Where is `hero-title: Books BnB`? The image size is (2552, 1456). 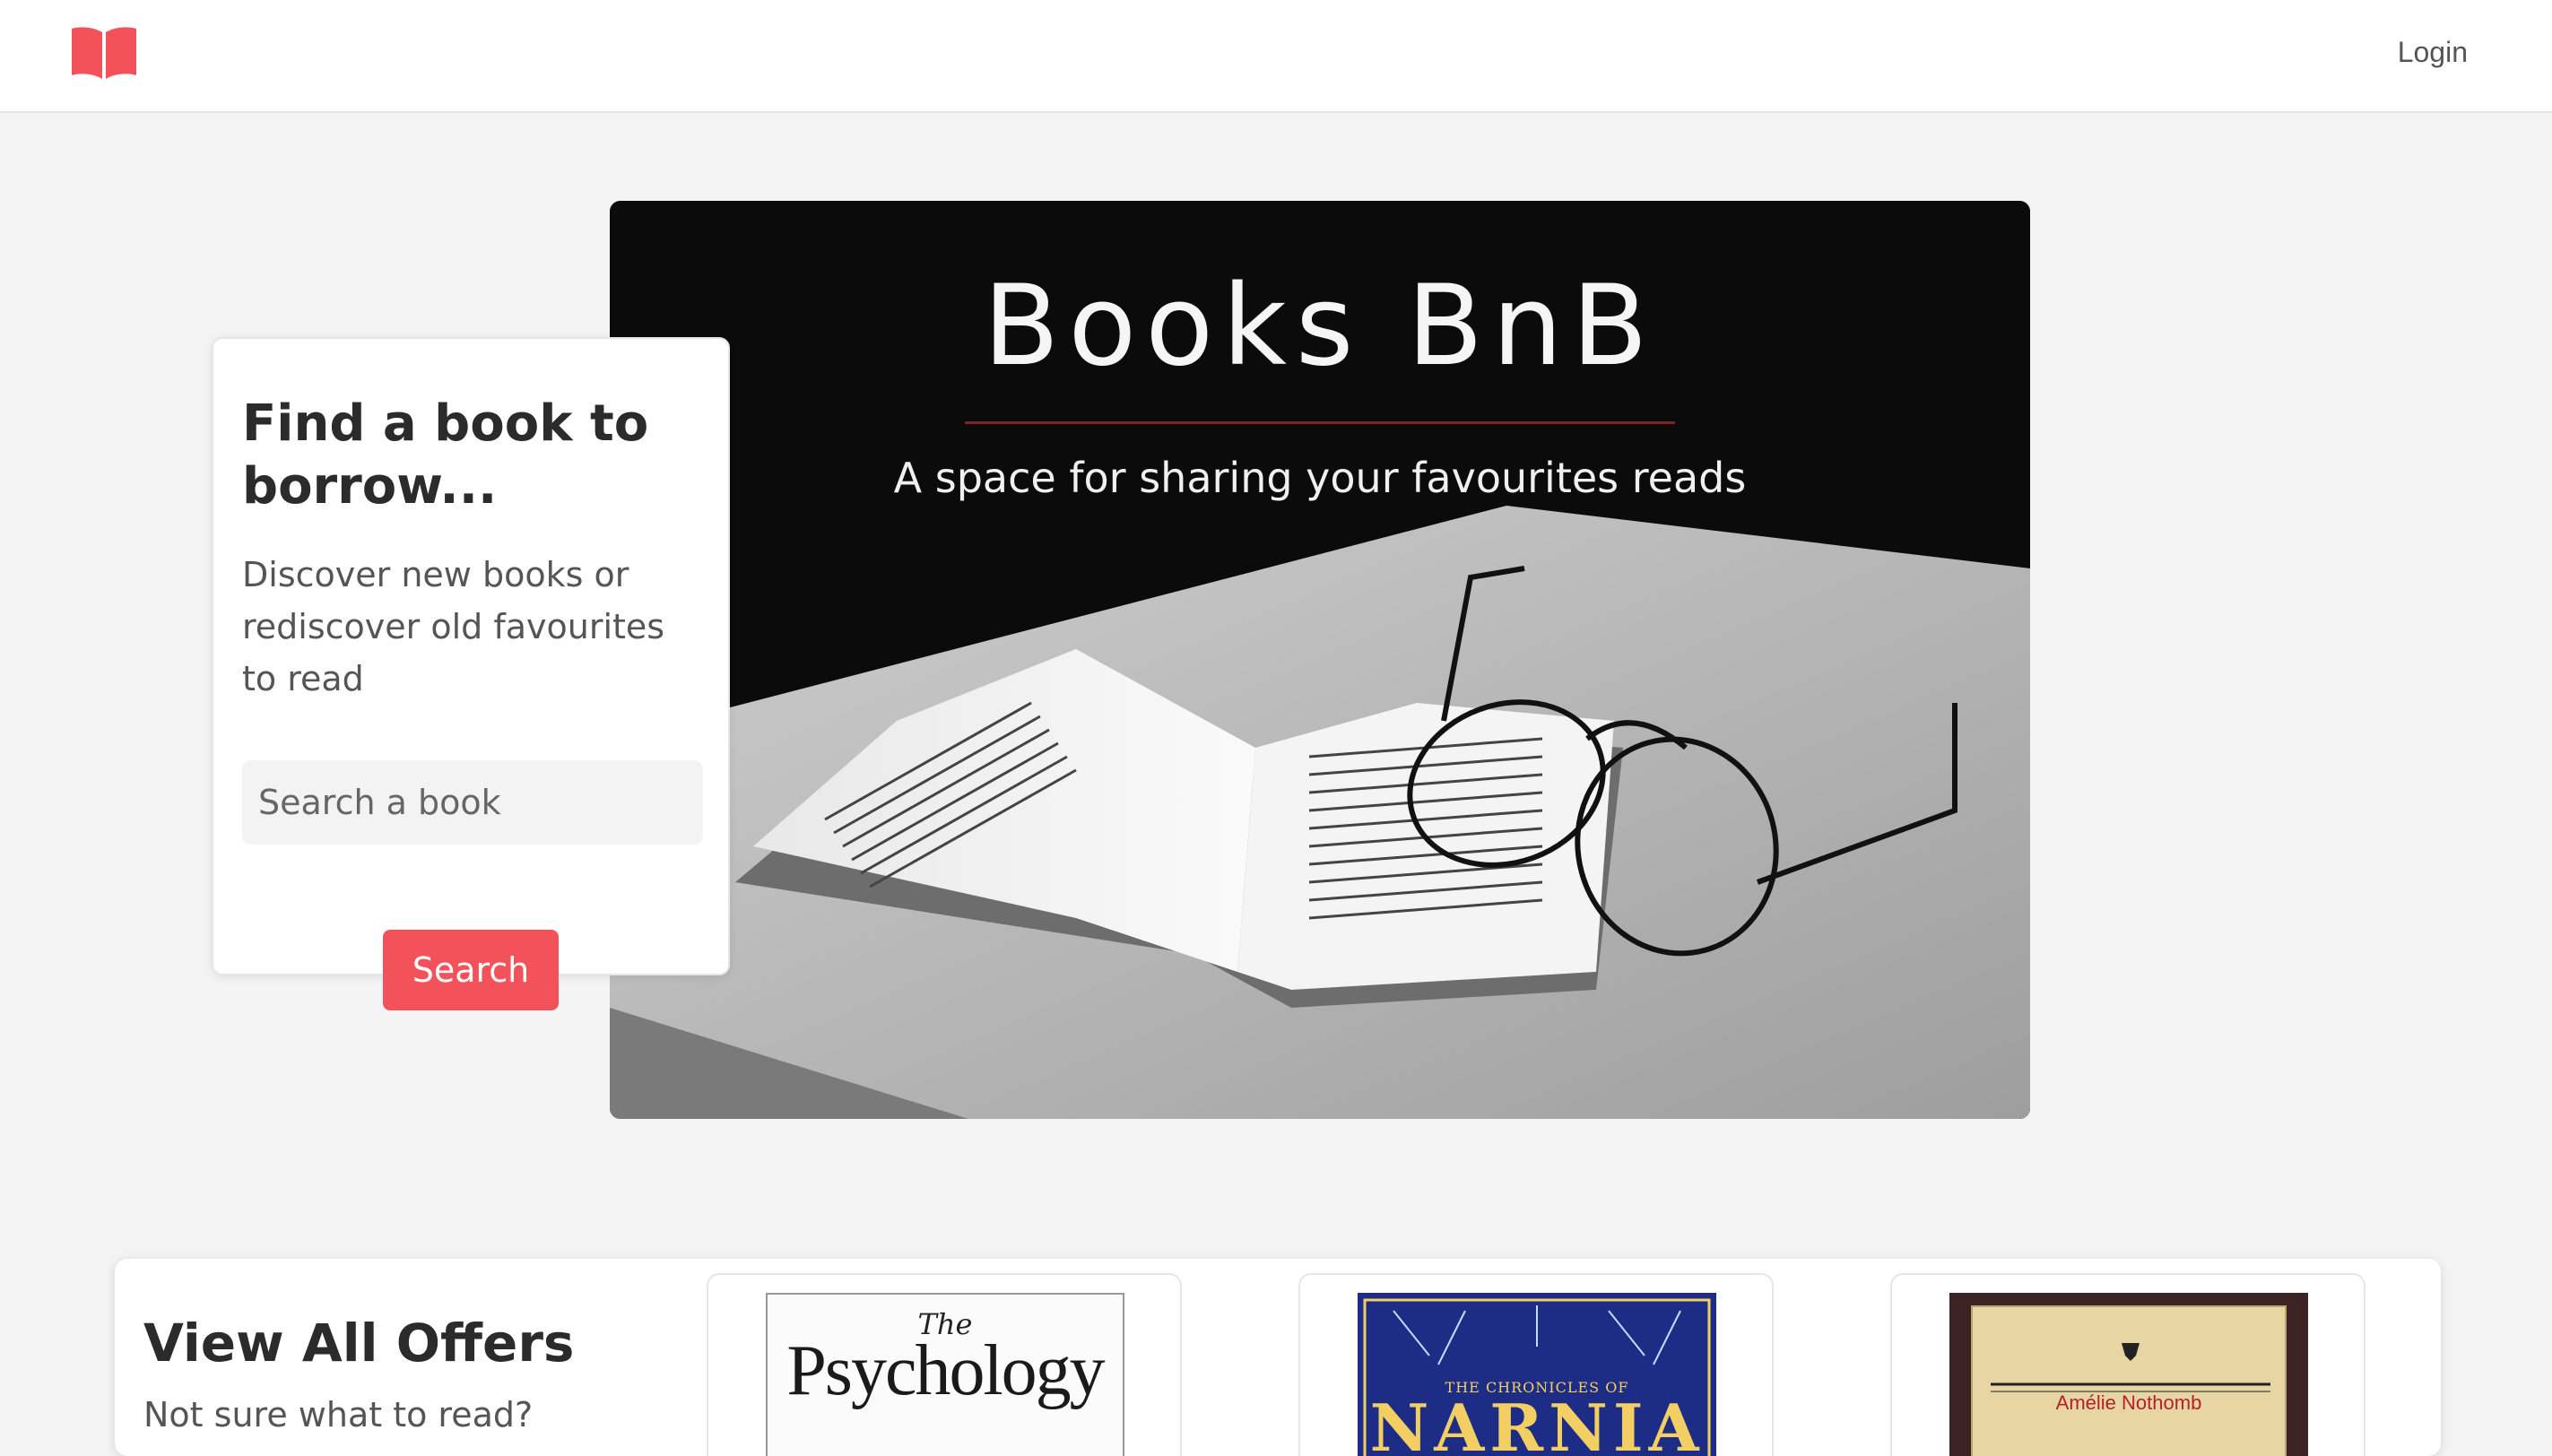
hero-title: Books BnB is located at coordinates (1320, 327).